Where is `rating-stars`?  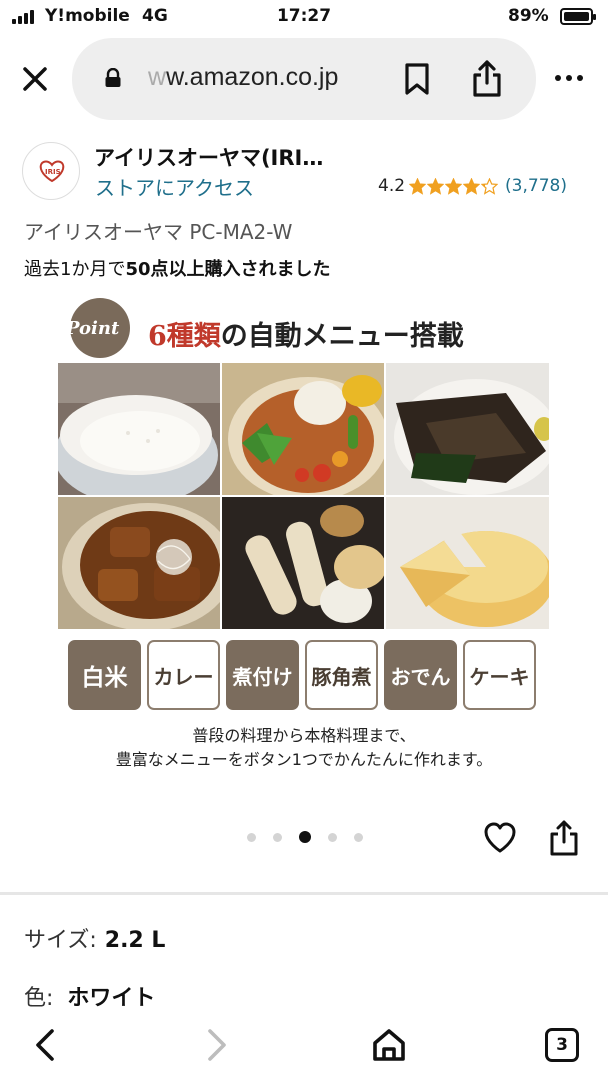
rating-stars is located at coordinates (454, 186).